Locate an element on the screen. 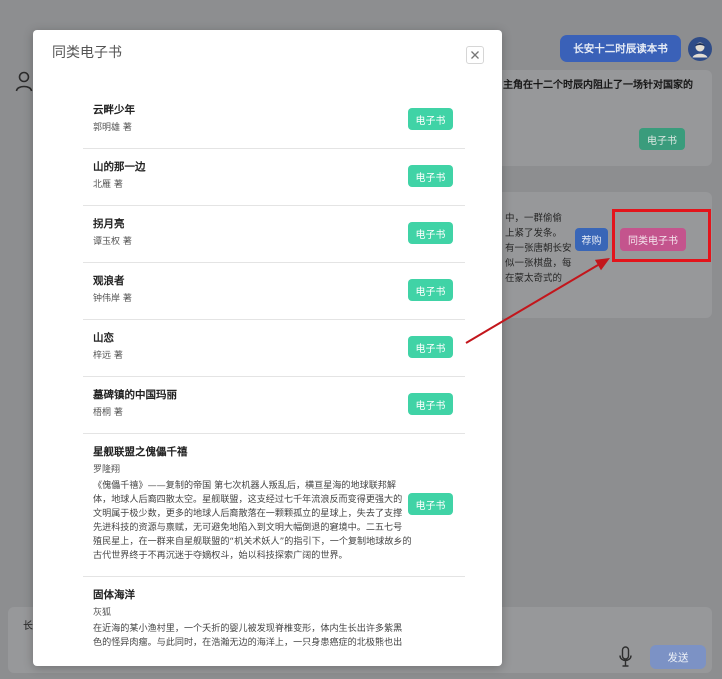 This screenshot has width=722, height=679. ebook-title: 观浪者 is located at coordinates (109, 281).